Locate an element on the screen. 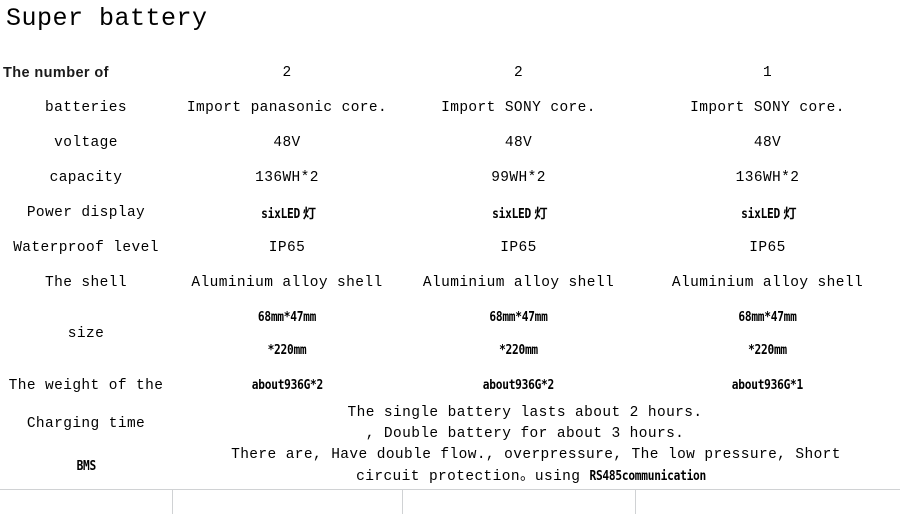 This screenshot has height=515, width=900. table-row: voltage 48V 48V 48V is located at coordinates (450, 142).